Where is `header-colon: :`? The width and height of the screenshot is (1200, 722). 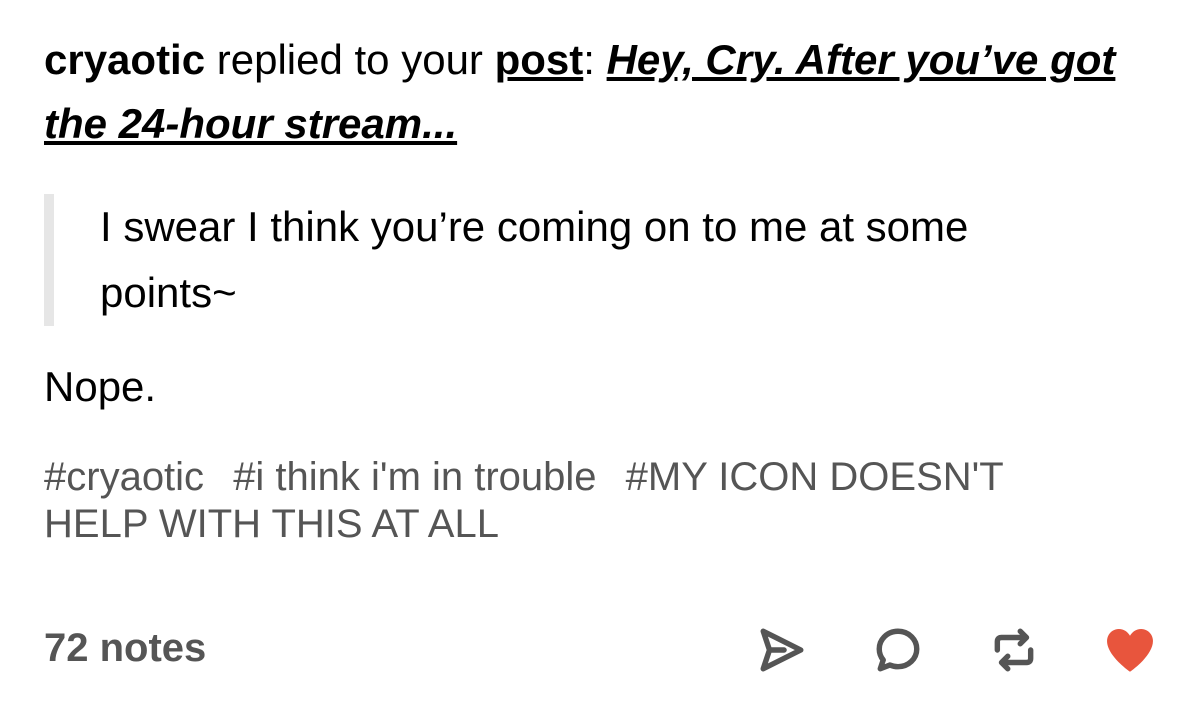 header-colon: : is located at coordinates (595, 59).